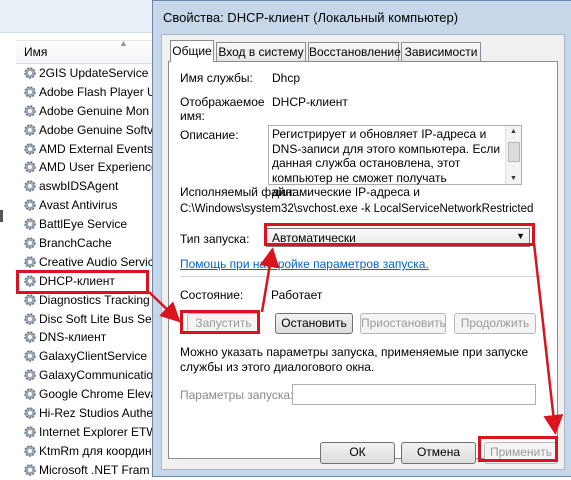 This screenshot has width=571, height=480. I want to click on service-name-value: Dhcp, so click(286, 78).